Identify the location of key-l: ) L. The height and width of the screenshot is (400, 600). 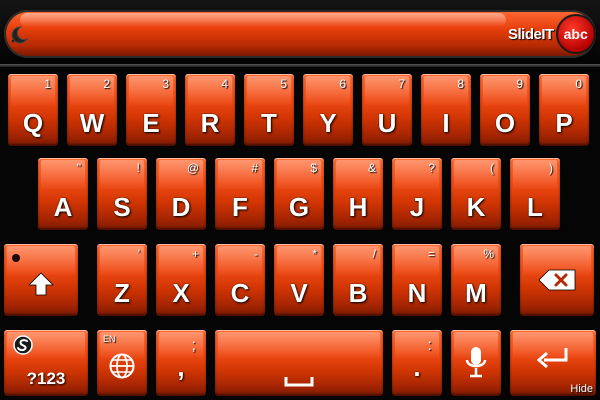
(535, 194).